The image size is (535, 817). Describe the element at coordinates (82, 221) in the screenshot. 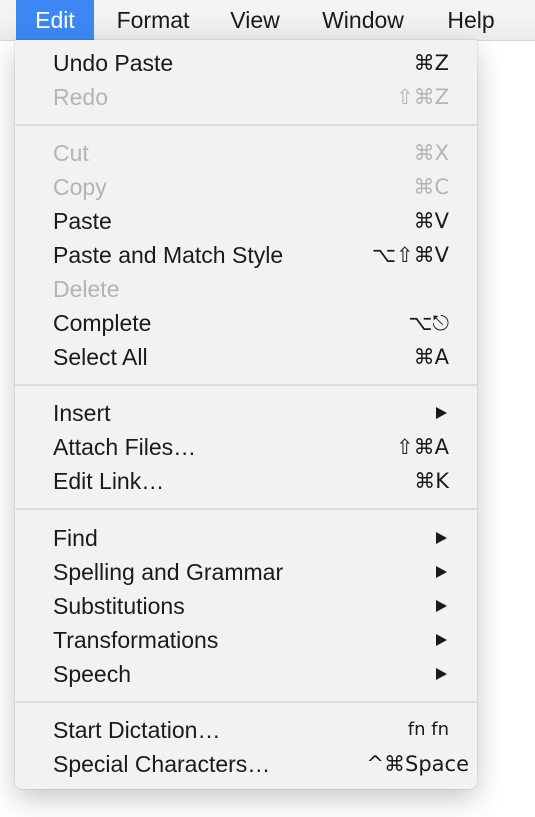

I see `menu-item-label: Paste` at that location.